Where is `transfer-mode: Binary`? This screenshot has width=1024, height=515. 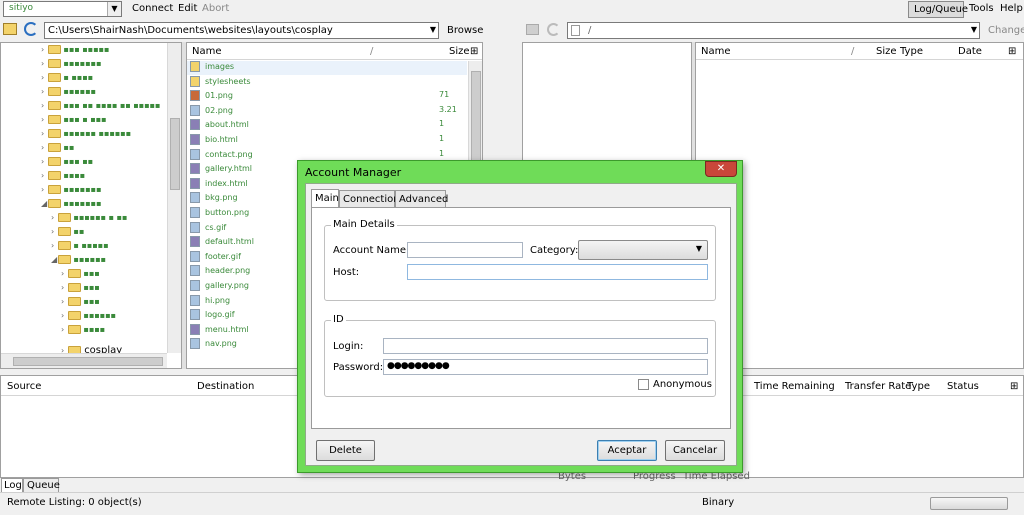 transfer-mode: Binary is located at coordinates (718, 502).